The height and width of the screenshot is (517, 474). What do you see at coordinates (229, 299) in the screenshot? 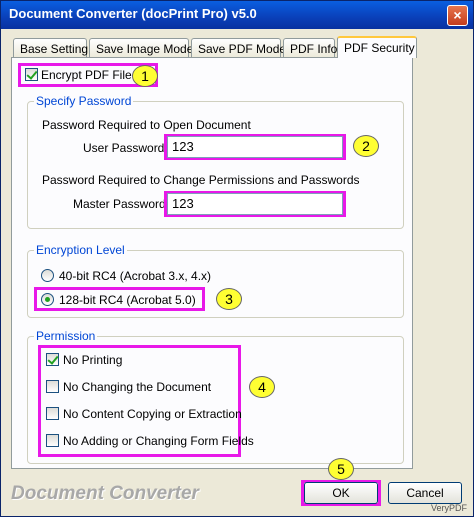
I see `callout-badge-3: 3` at bounding box center [229, 299].